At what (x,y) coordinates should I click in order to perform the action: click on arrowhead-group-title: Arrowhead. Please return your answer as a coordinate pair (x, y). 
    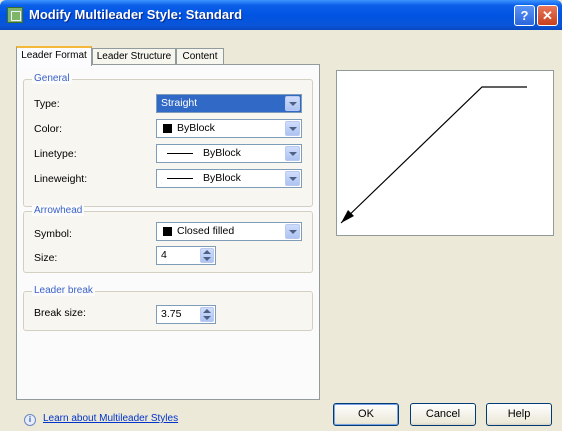
    Looking at the image, I should click on (58, 210).